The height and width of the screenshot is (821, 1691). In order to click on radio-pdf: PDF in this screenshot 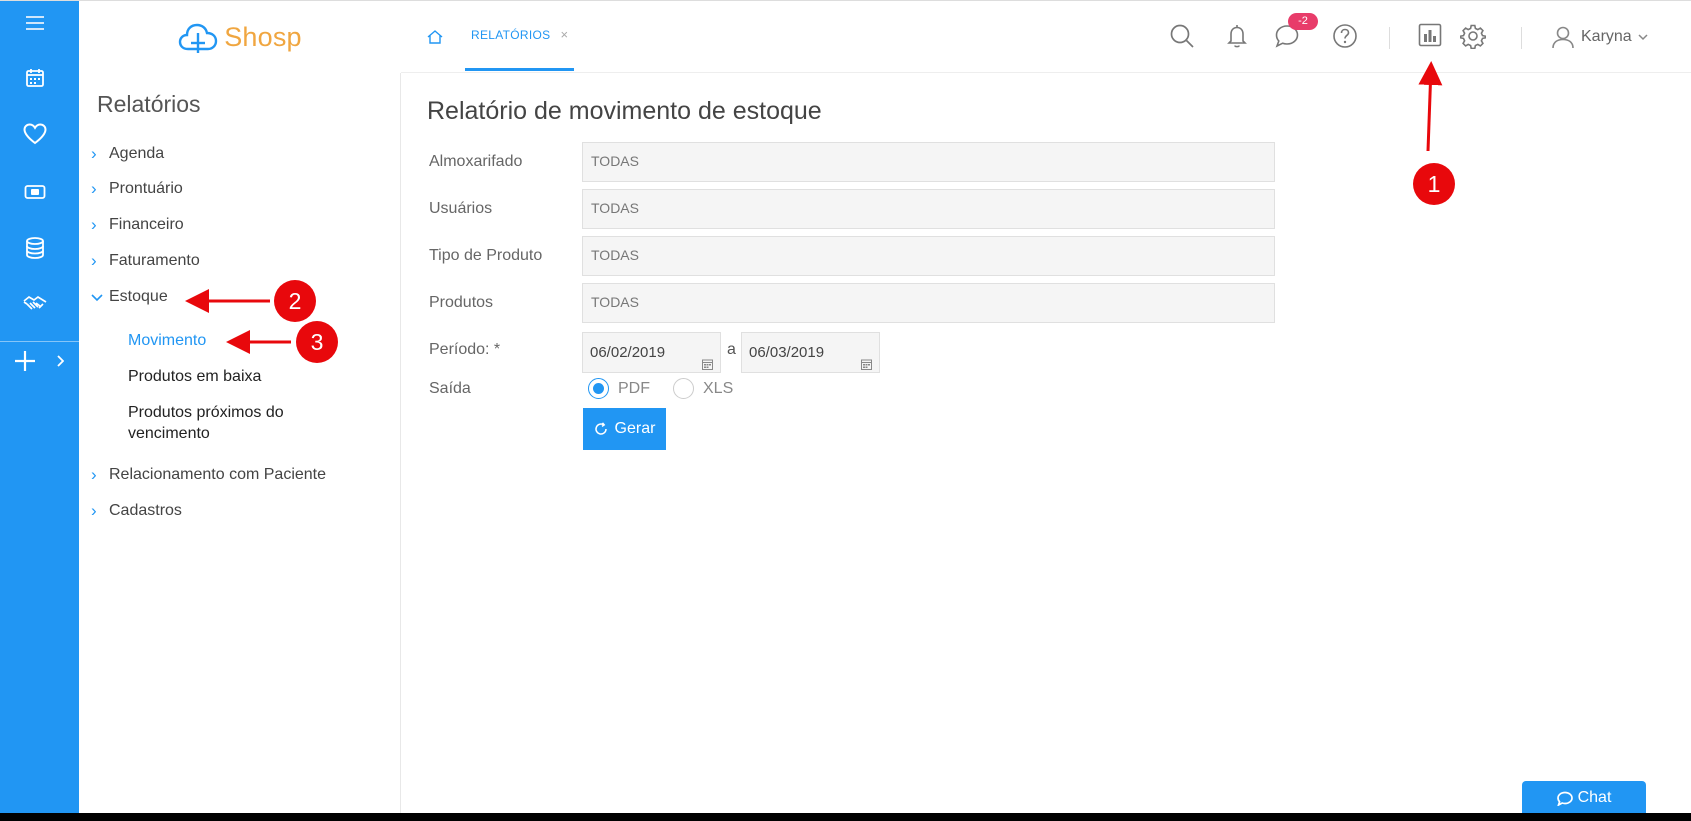, I will do `click(619, 388)`.